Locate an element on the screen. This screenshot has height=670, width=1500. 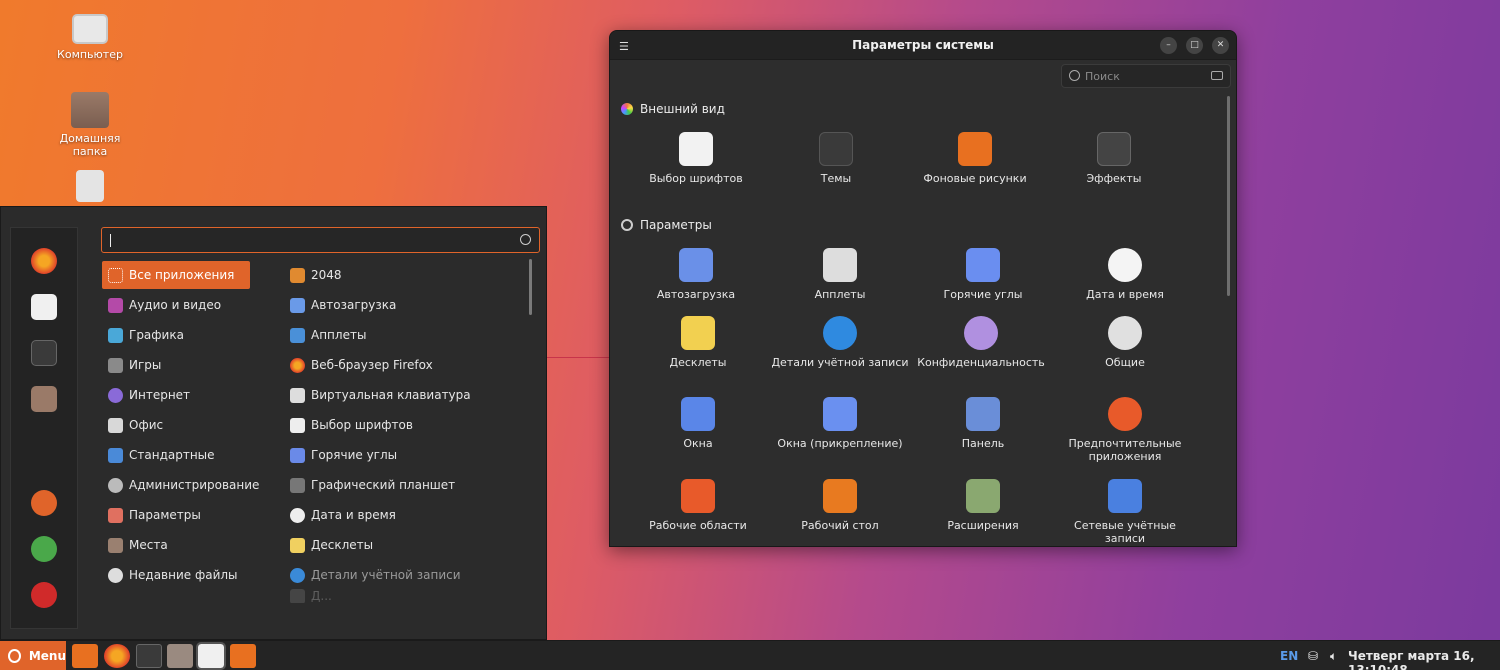
category-label: Стандартные is located at coordinates (172, 455).